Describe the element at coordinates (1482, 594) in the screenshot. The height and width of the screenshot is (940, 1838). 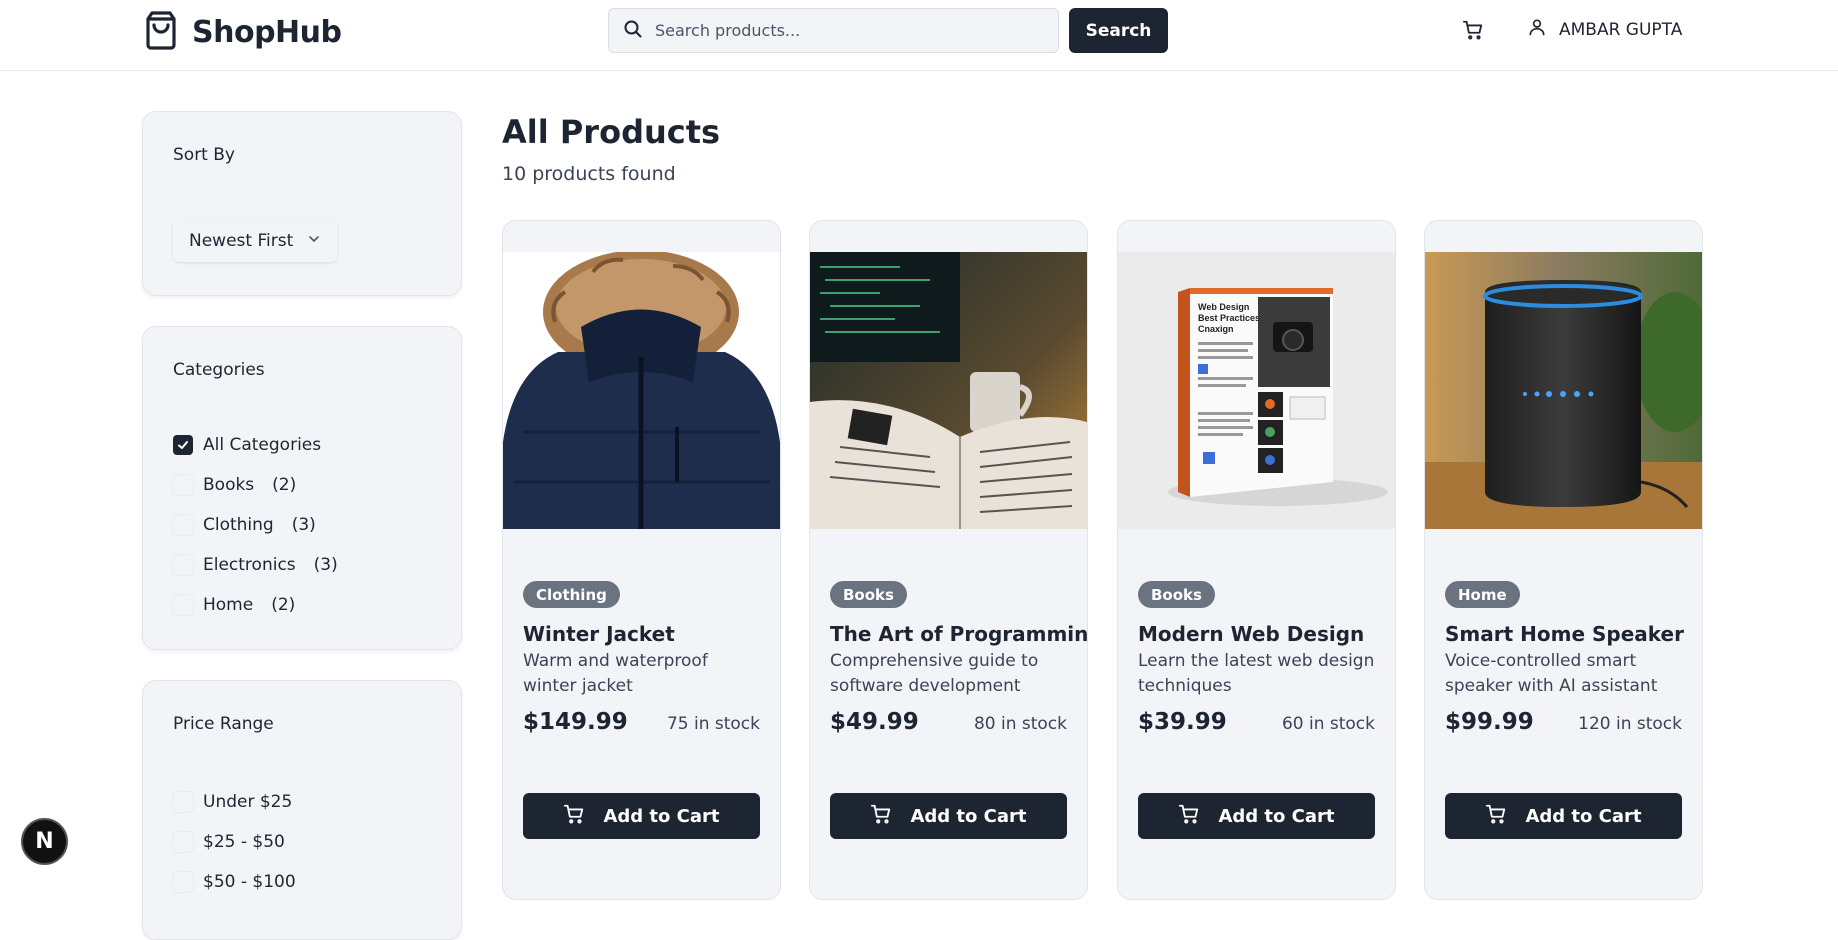
I see `category-badge: Home` at that location.